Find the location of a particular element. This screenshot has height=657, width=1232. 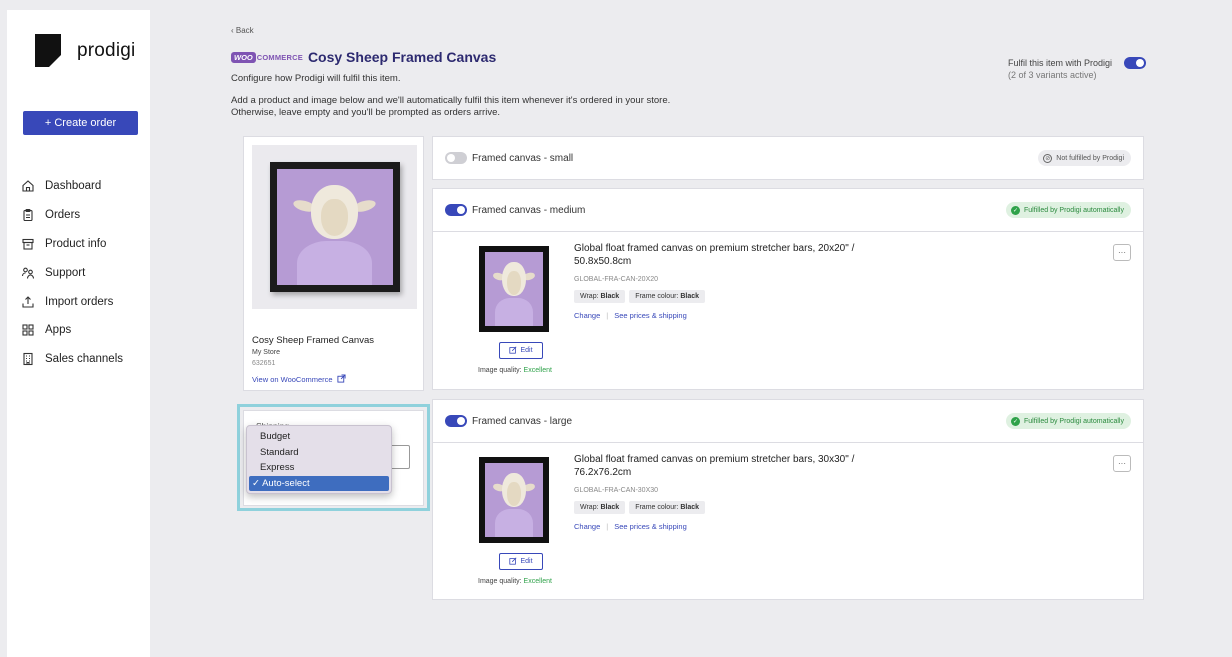

product-name: Cosy Sheep Framed Canvas is located at coordinates (313, 340).